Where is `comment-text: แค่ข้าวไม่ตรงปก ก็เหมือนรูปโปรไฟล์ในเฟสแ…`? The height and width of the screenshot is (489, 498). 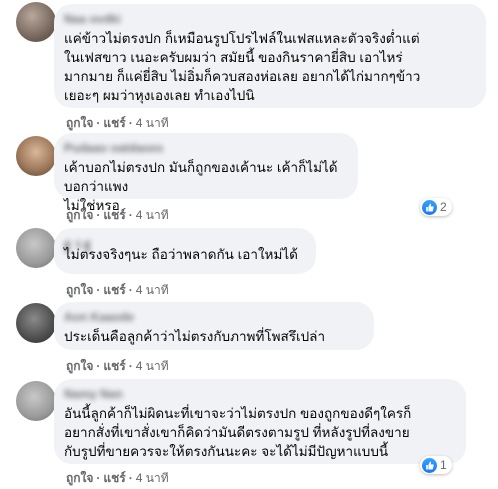
comment-text: แค่ข้าวไม่ตรงปก ก็เหมือนรูปโปรไฟล์ในเฟสแ… is located at coordinates (242, 67).